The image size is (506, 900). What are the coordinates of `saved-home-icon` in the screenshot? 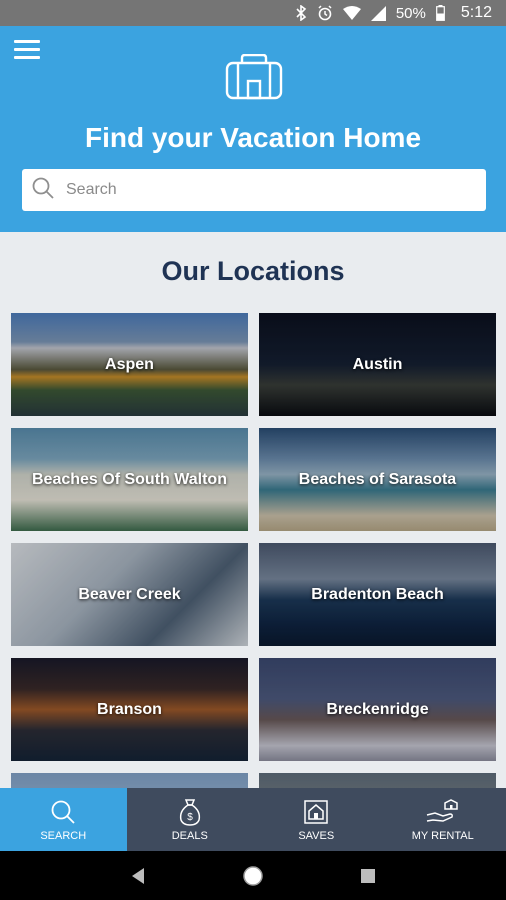 It's located at (316, 812).